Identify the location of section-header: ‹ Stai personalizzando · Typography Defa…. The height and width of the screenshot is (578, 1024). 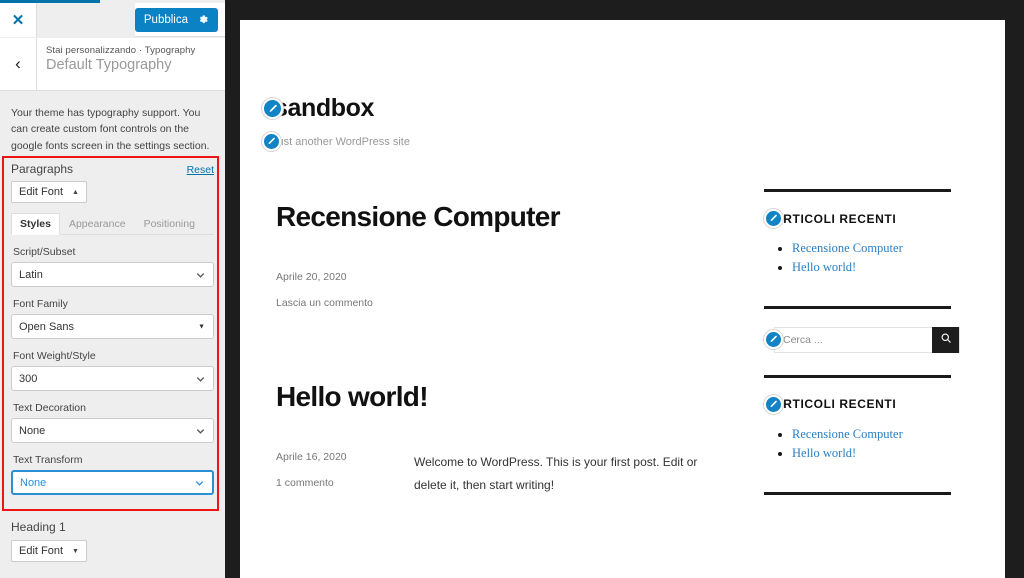
(112, 64).